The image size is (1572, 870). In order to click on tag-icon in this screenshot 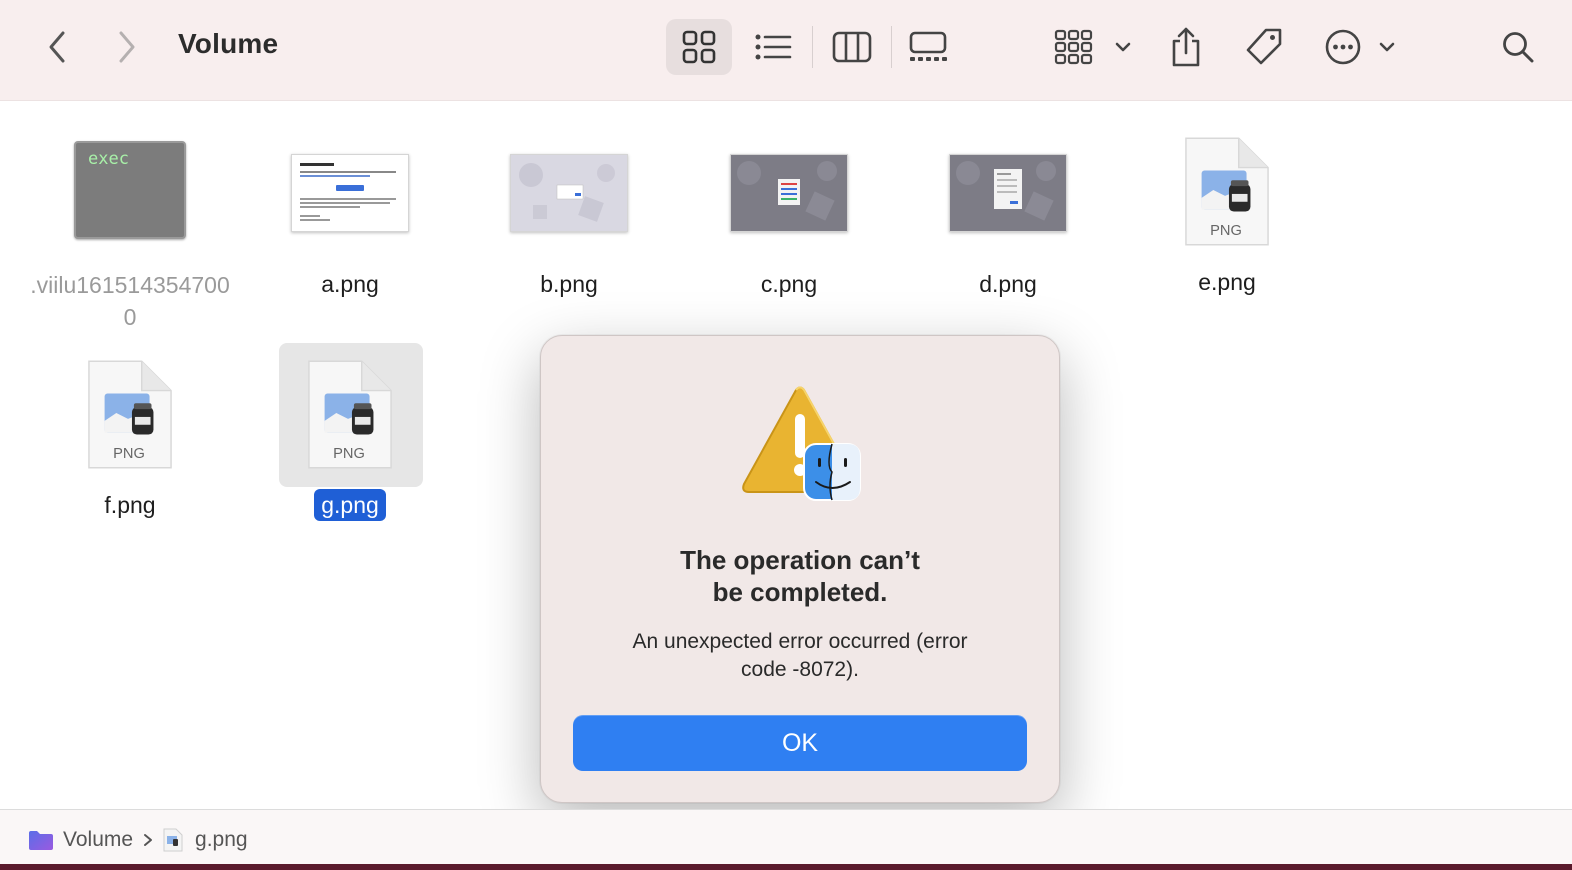, I will do `click(1264, 46)`.